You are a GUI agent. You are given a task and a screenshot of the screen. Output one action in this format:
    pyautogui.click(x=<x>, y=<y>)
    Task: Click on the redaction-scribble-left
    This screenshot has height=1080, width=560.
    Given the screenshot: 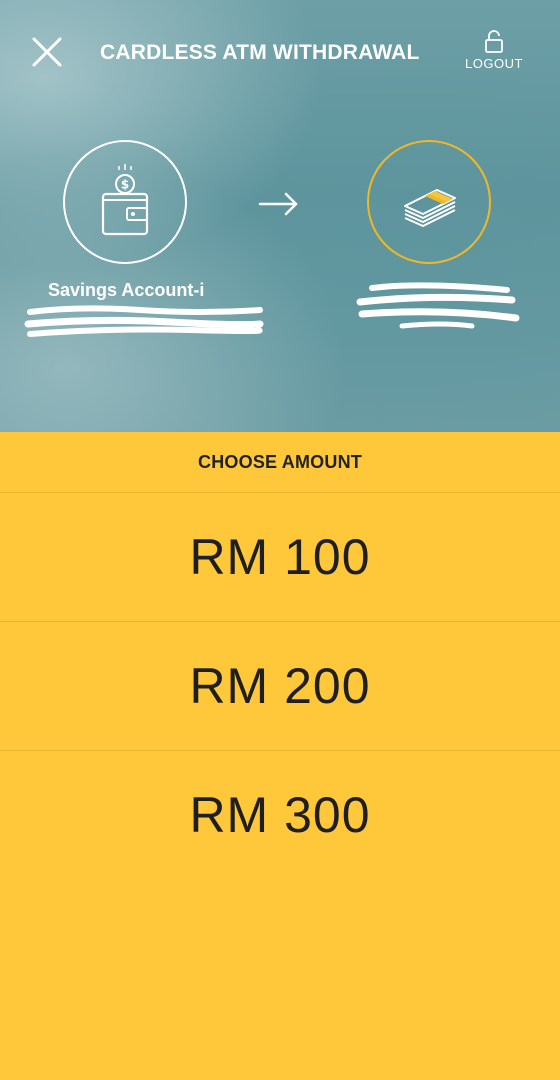 What is the action you would take?
    pyautogui.click(x=144, y=321)
    